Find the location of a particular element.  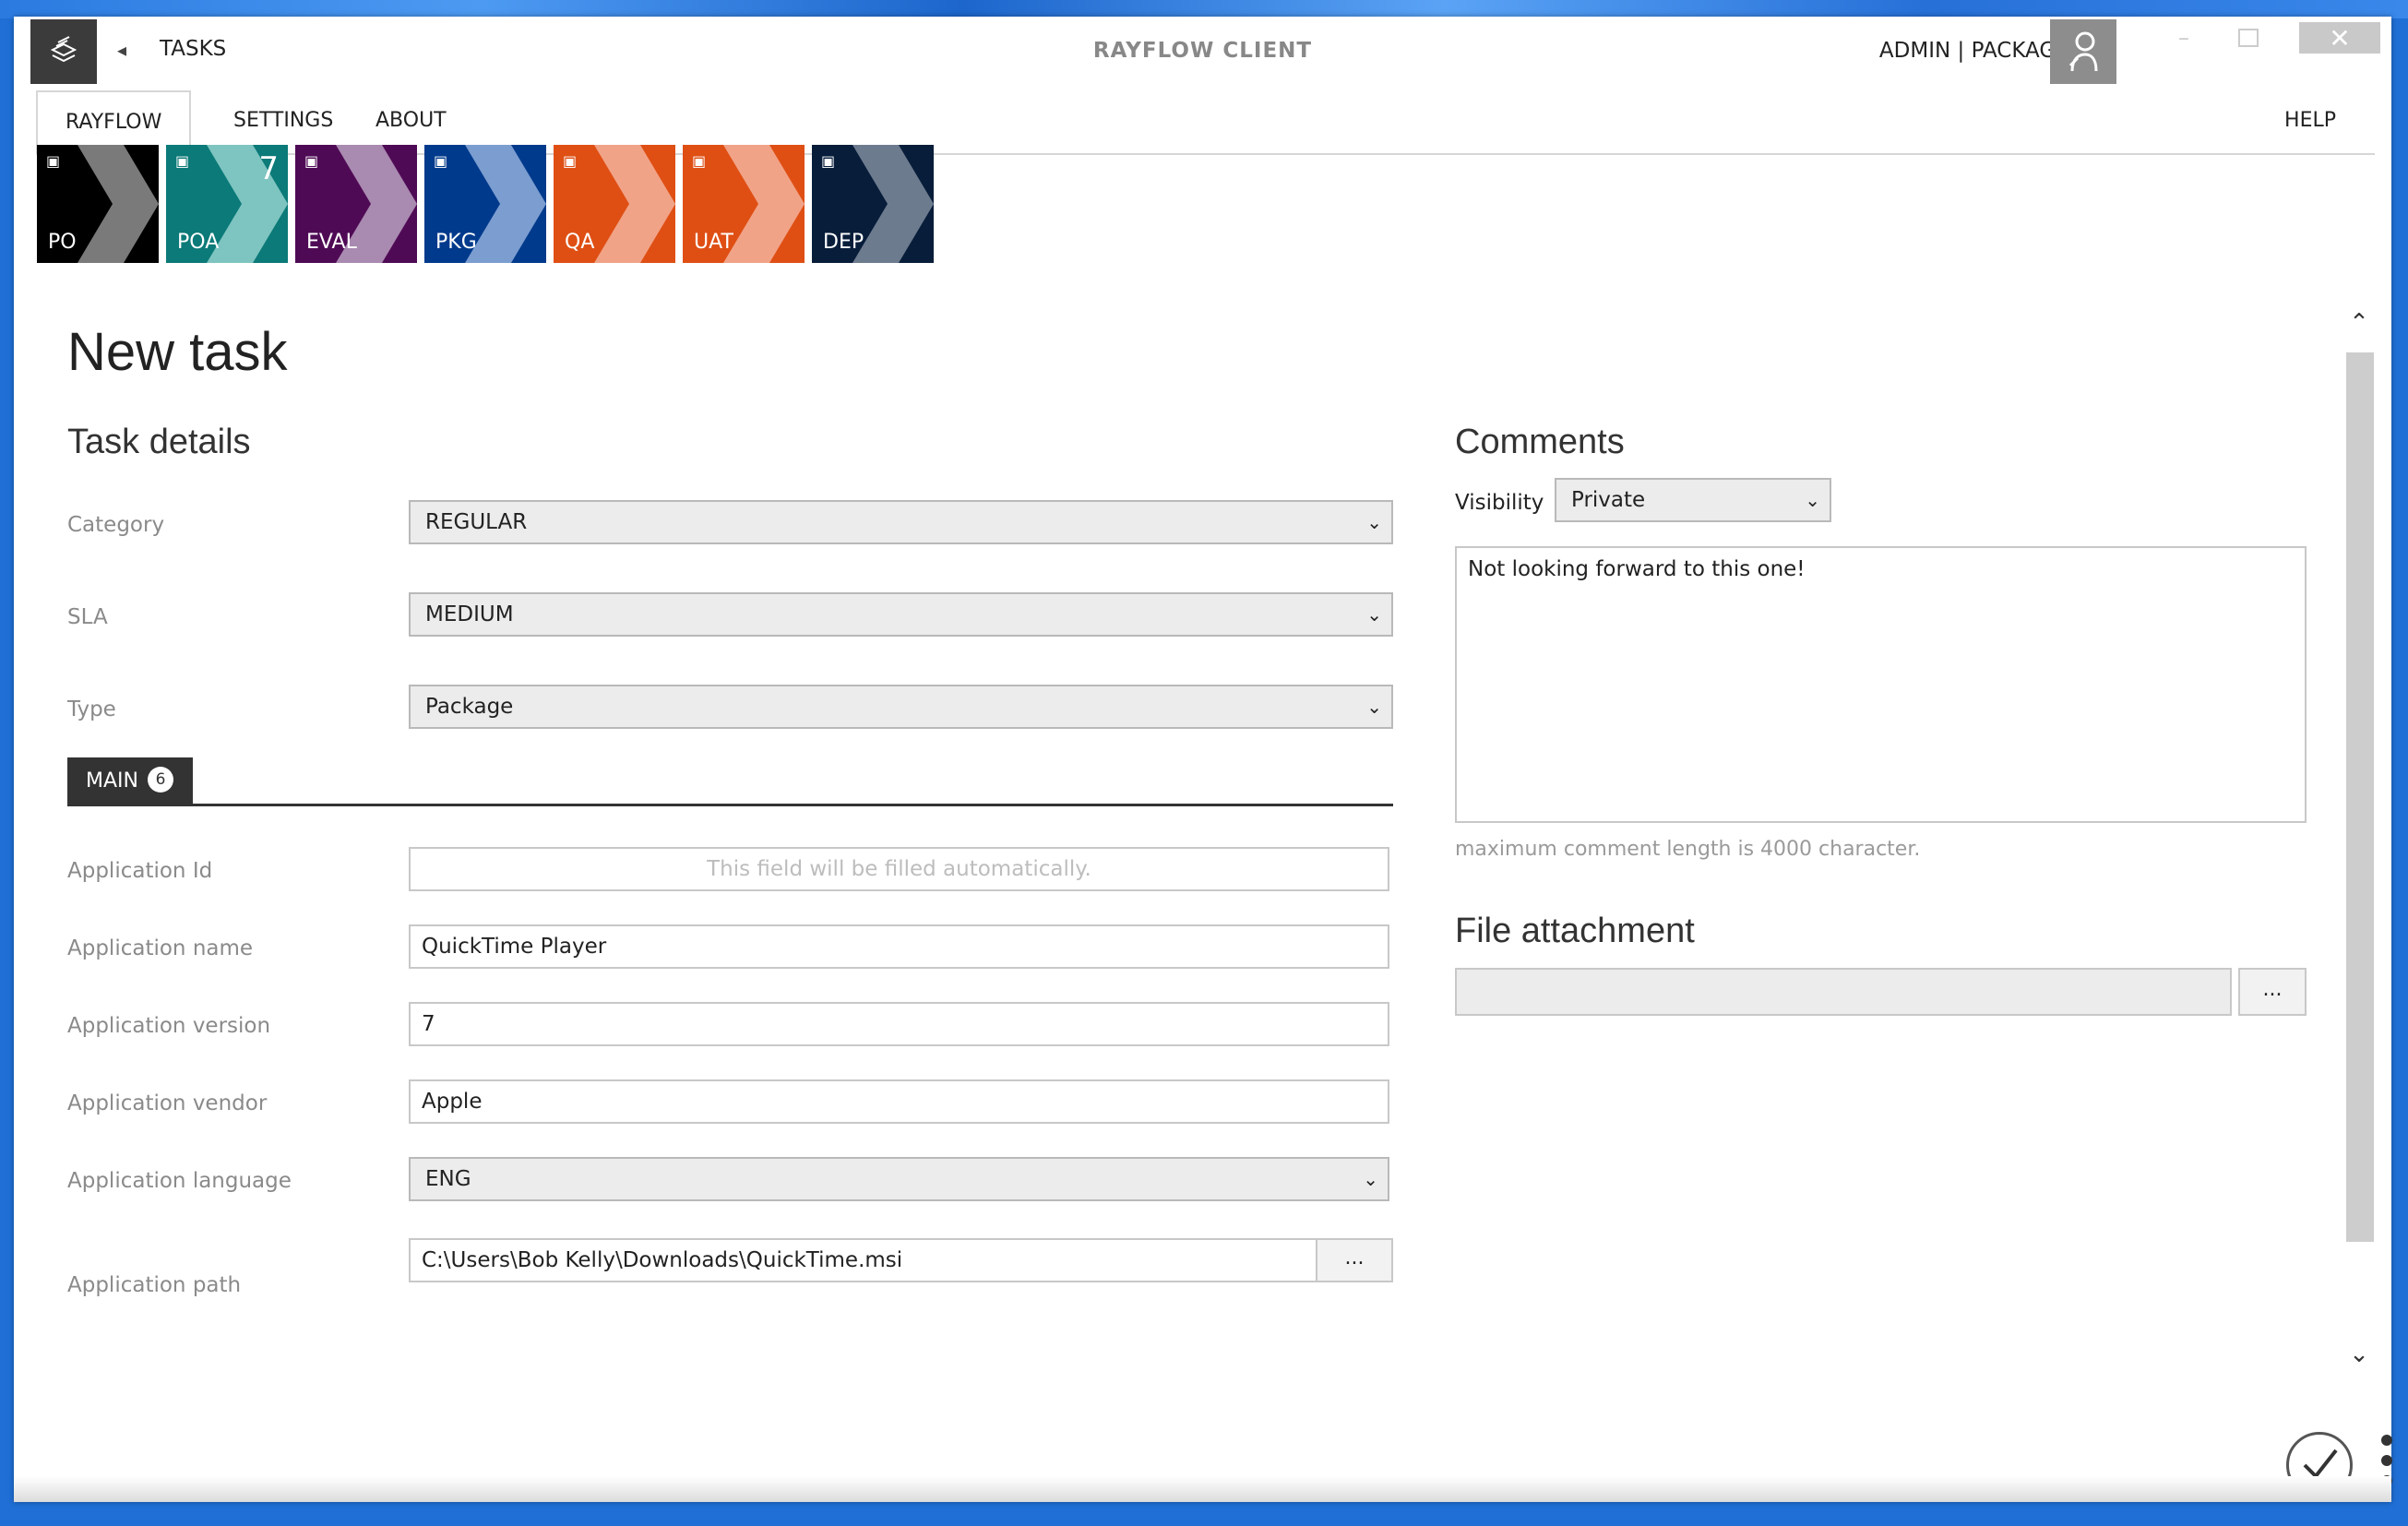

category-value: REGULAR is located at coordinates (476, 522).